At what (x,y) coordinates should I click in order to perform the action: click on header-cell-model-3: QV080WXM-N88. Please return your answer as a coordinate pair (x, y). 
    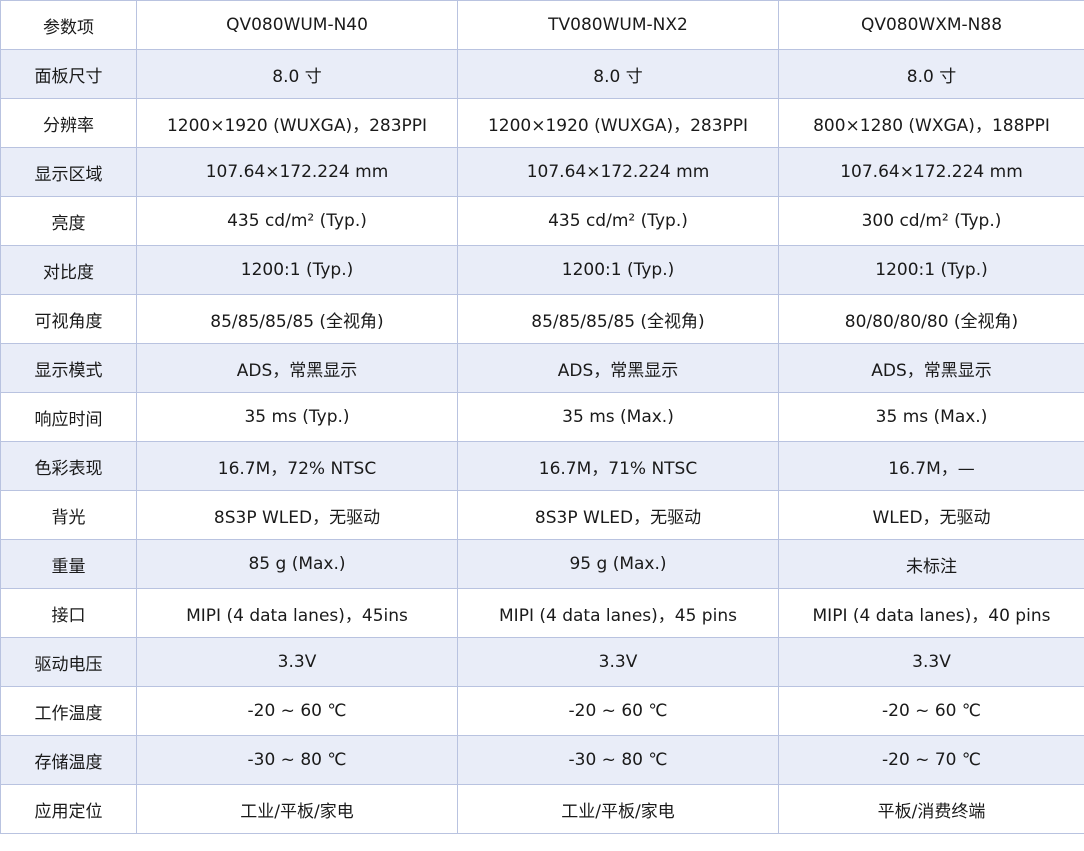
    Looking at the image, I should click on (931, 25).